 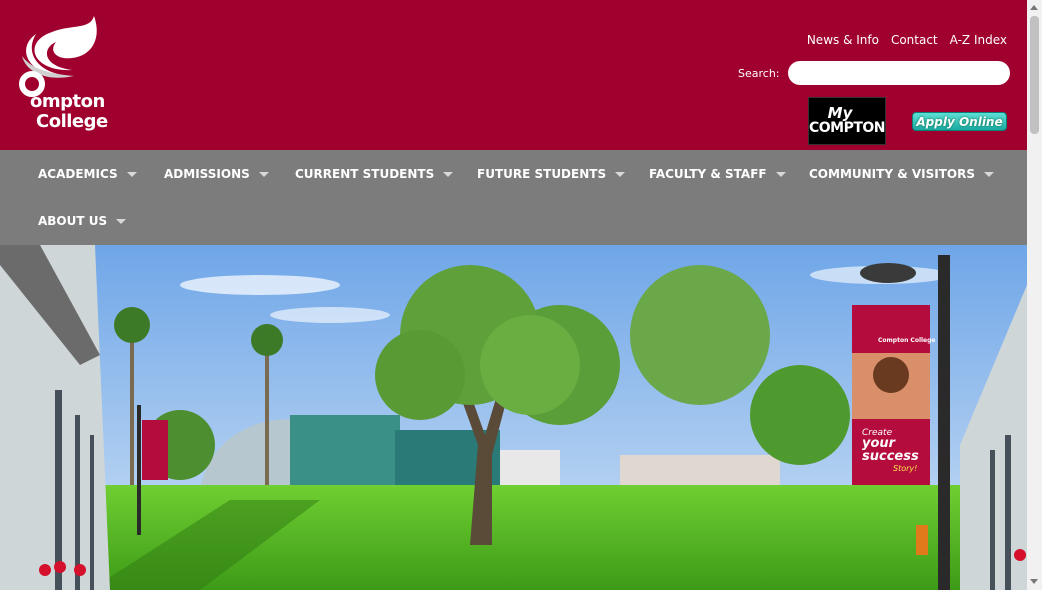 I want to click on banner-line4: Story!, so click(x=905, y=468).